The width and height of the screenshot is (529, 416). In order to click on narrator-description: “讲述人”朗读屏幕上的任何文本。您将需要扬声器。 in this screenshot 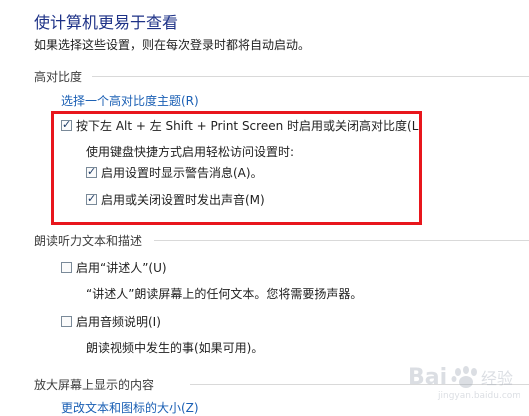, I will do `click(224, 294)`.